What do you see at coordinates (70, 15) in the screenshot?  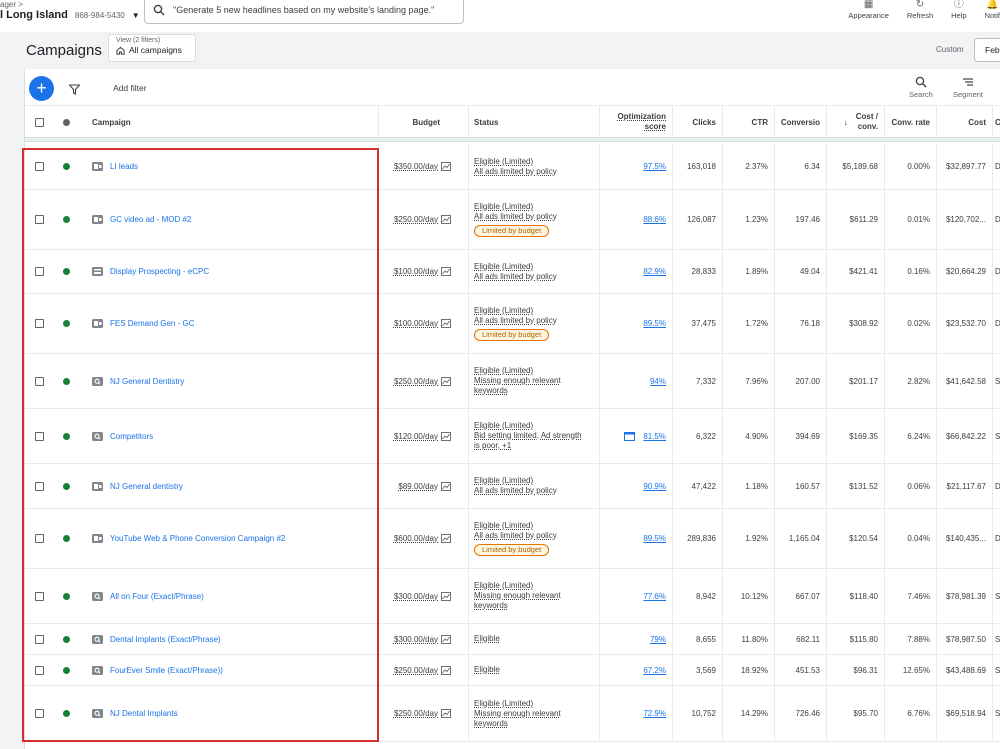 I see `account-selector: l Long Island 868-984-5430 ▼` at bounding box center [70, 15].